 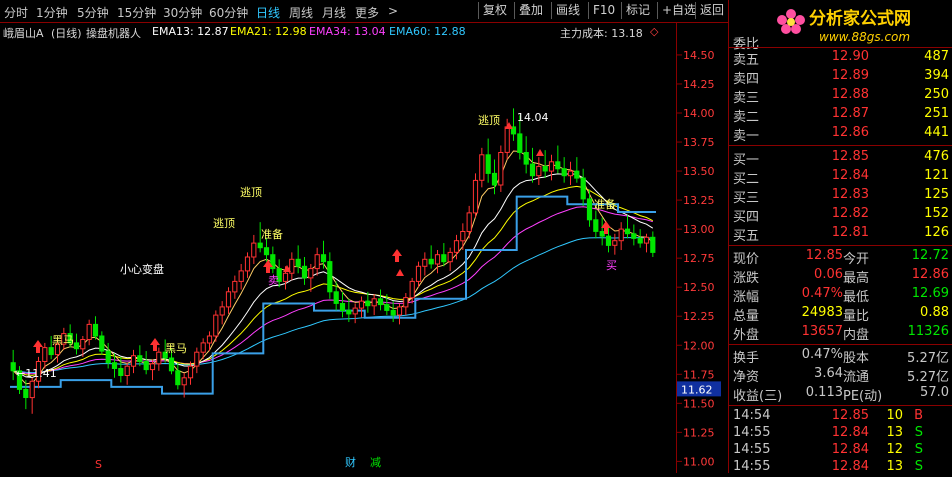 I want to click on indicator-name: 操盘机器人, so click(x=113, y=33).